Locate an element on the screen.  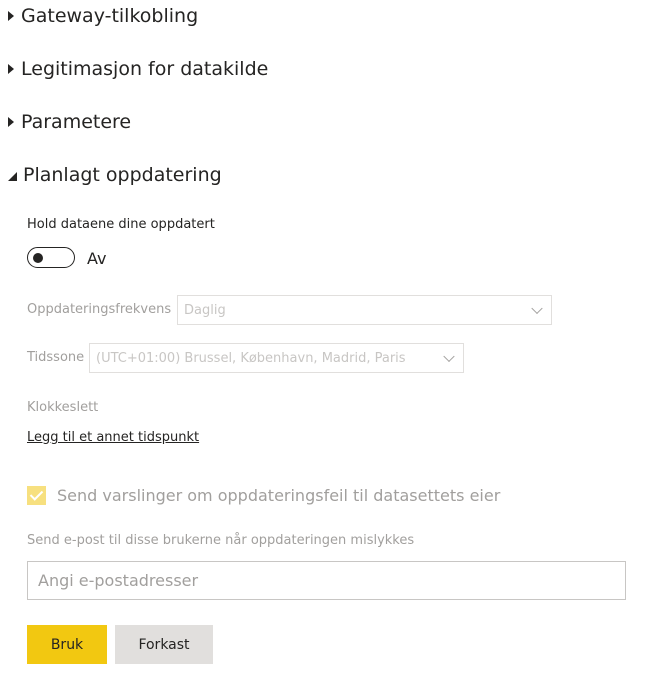
section-title: Planlagt oppdatering is located at coordinates (122, 175).